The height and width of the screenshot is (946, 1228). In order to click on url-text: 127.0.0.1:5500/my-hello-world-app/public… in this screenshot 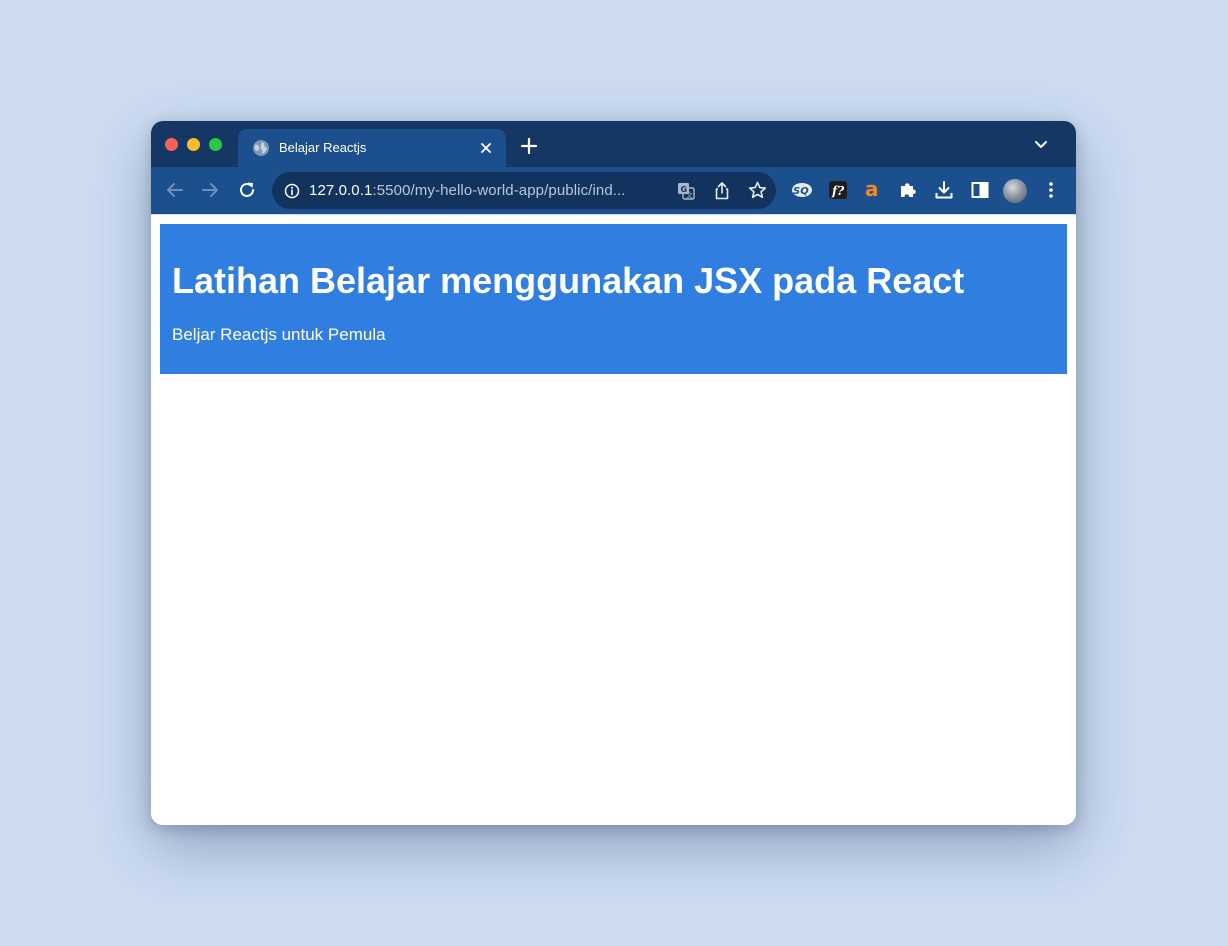, I will do `click(467, 190)`.